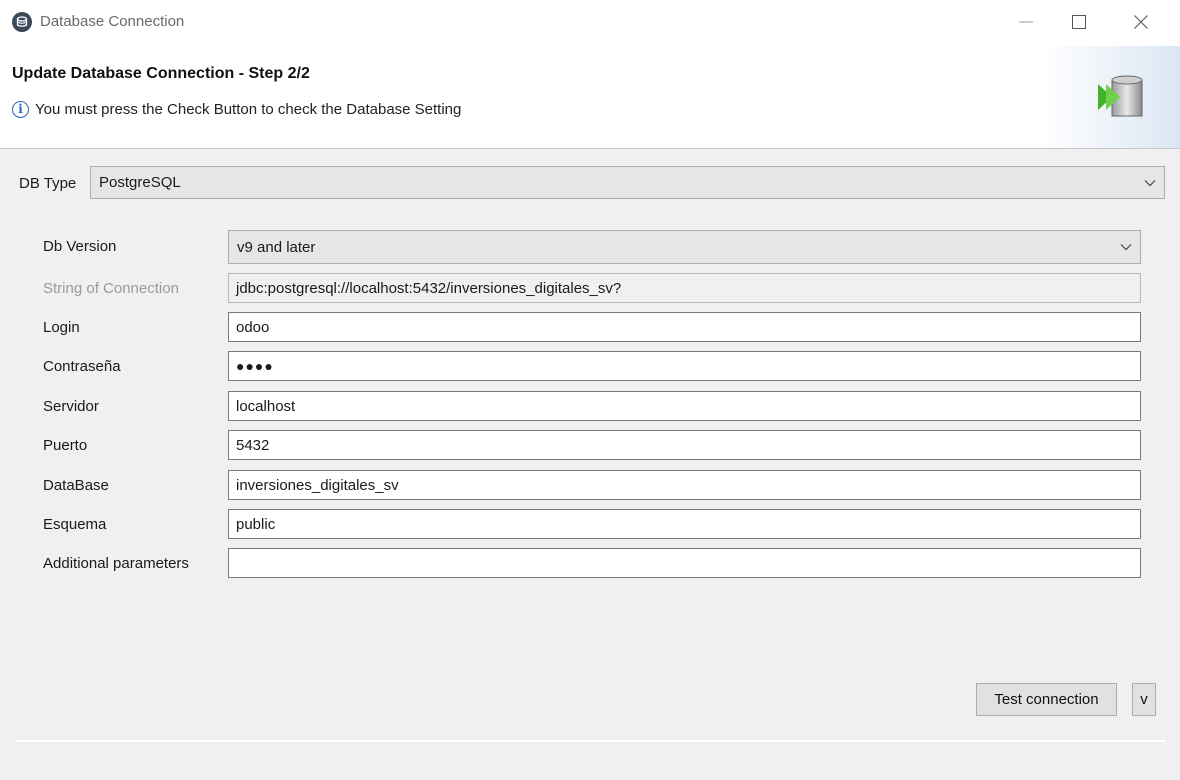 The height and width of the screenshot is (780, 1180). Describe the element at coordinates (684, 366) in the screenshot. I see `password-field: ●●●●` at that location.